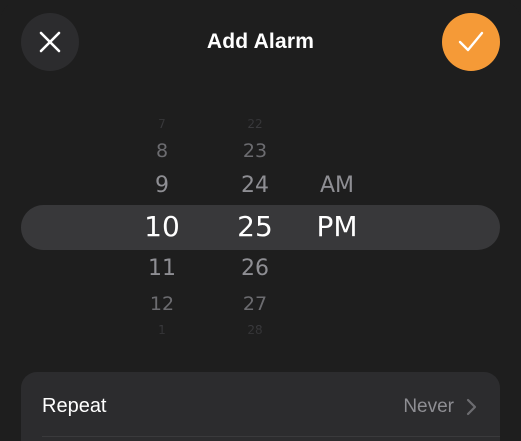 The width and height of the screenshot is (521, 441). I want to click on hour-option: 11, so click(162, 269).